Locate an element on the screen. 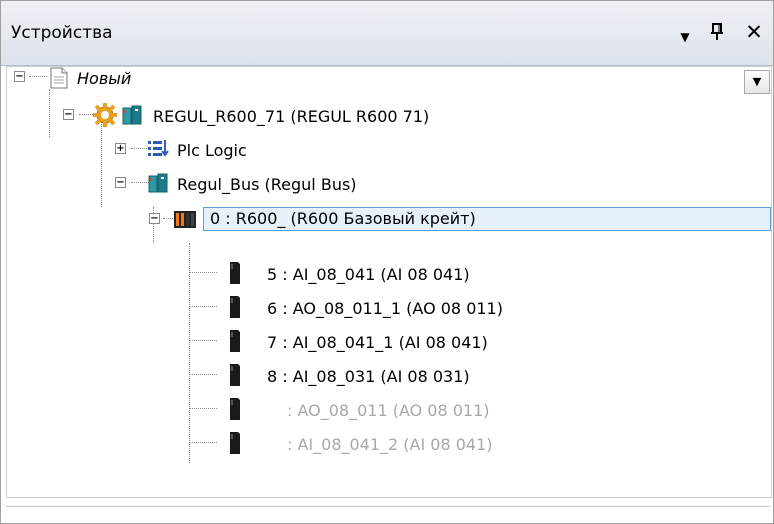 This screenshot has height=524, width=774. tree-item-label: : AO_08_011 (AO 08 011) is located at coordinates (388, 410).